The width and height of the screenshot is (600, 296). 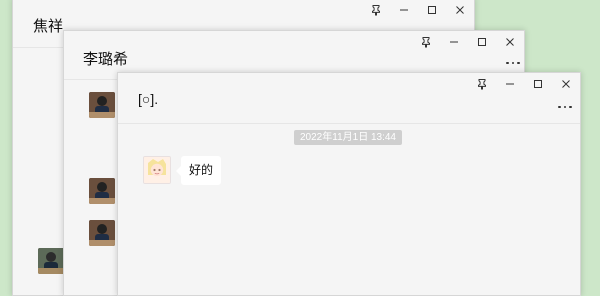 I want to click on chat-title: 李璐希, so click(x=106, y=59).